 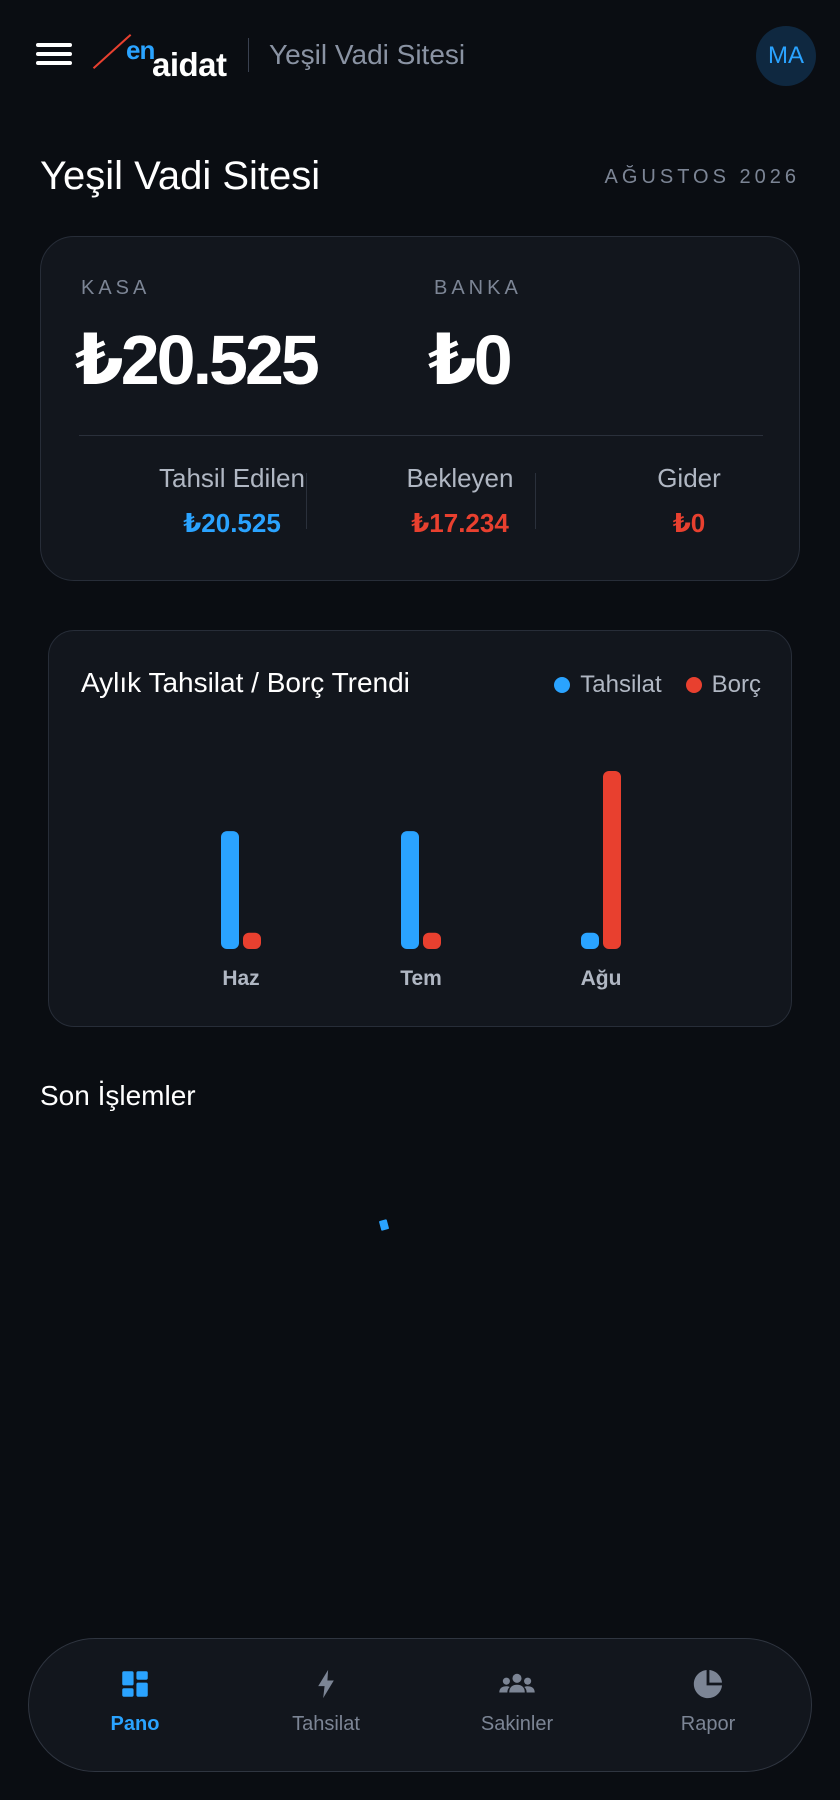 I want to click on banka-value: ₺0, so click(x=470, y=360).